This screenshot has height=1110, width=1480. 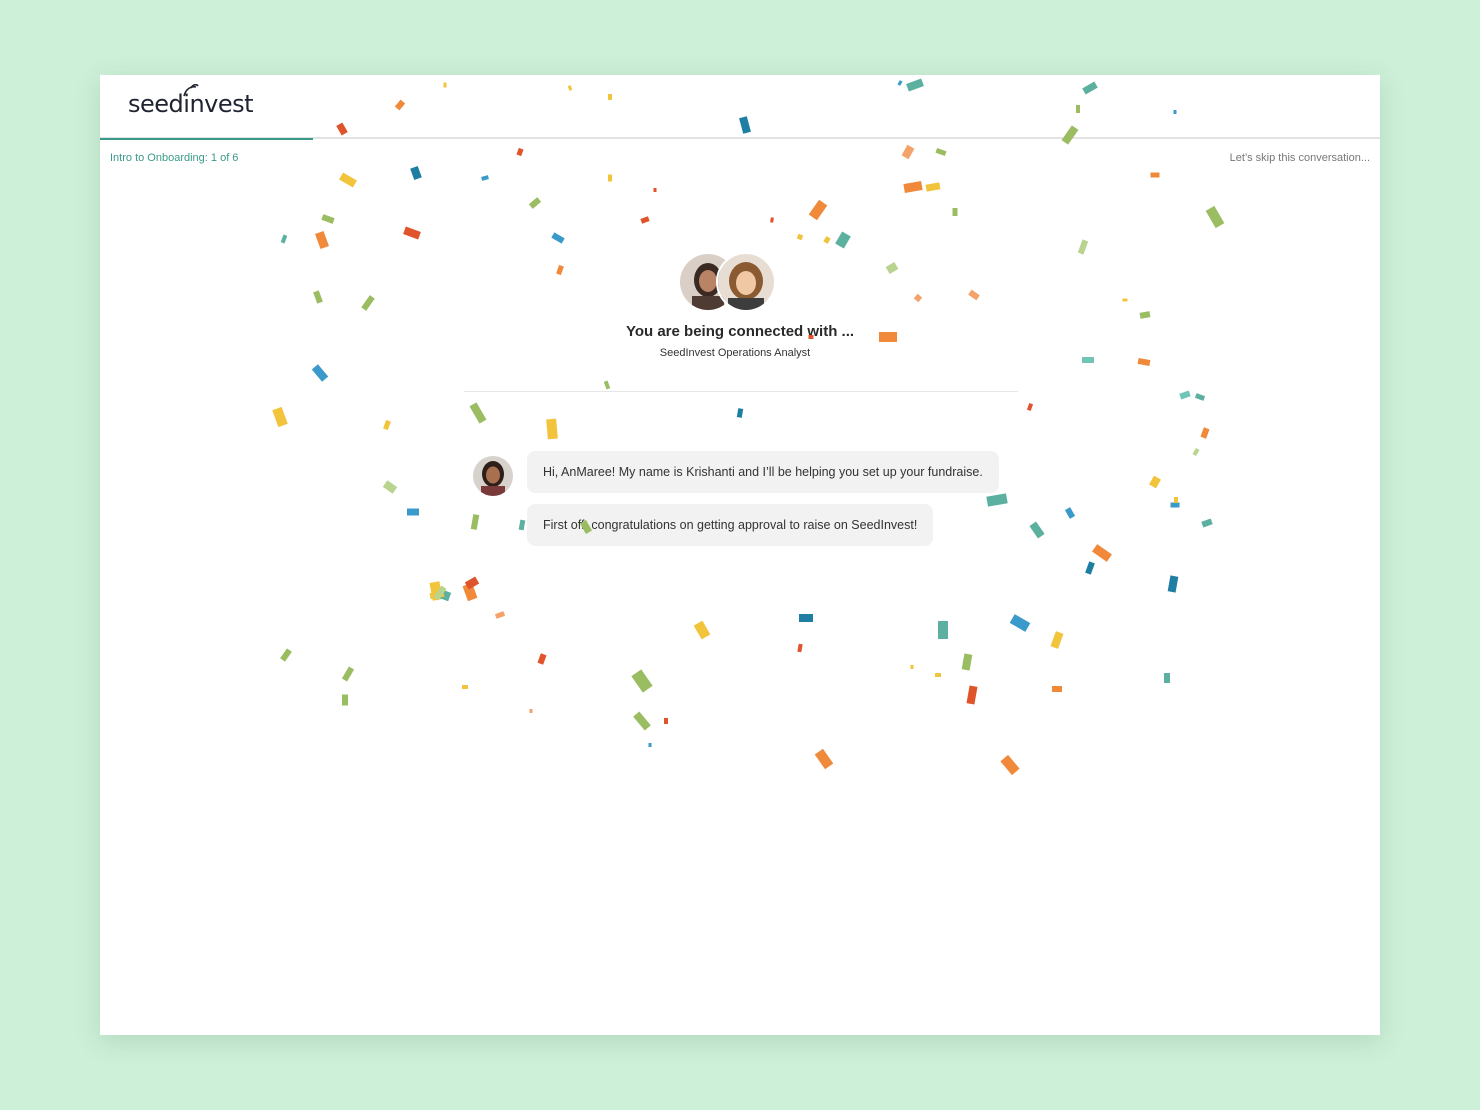 What do you see at coordinates (735, 353) in the screenshot?
I see `analyst-role: SeedInvest Operations Analyst` at bounding box center [735, 353].